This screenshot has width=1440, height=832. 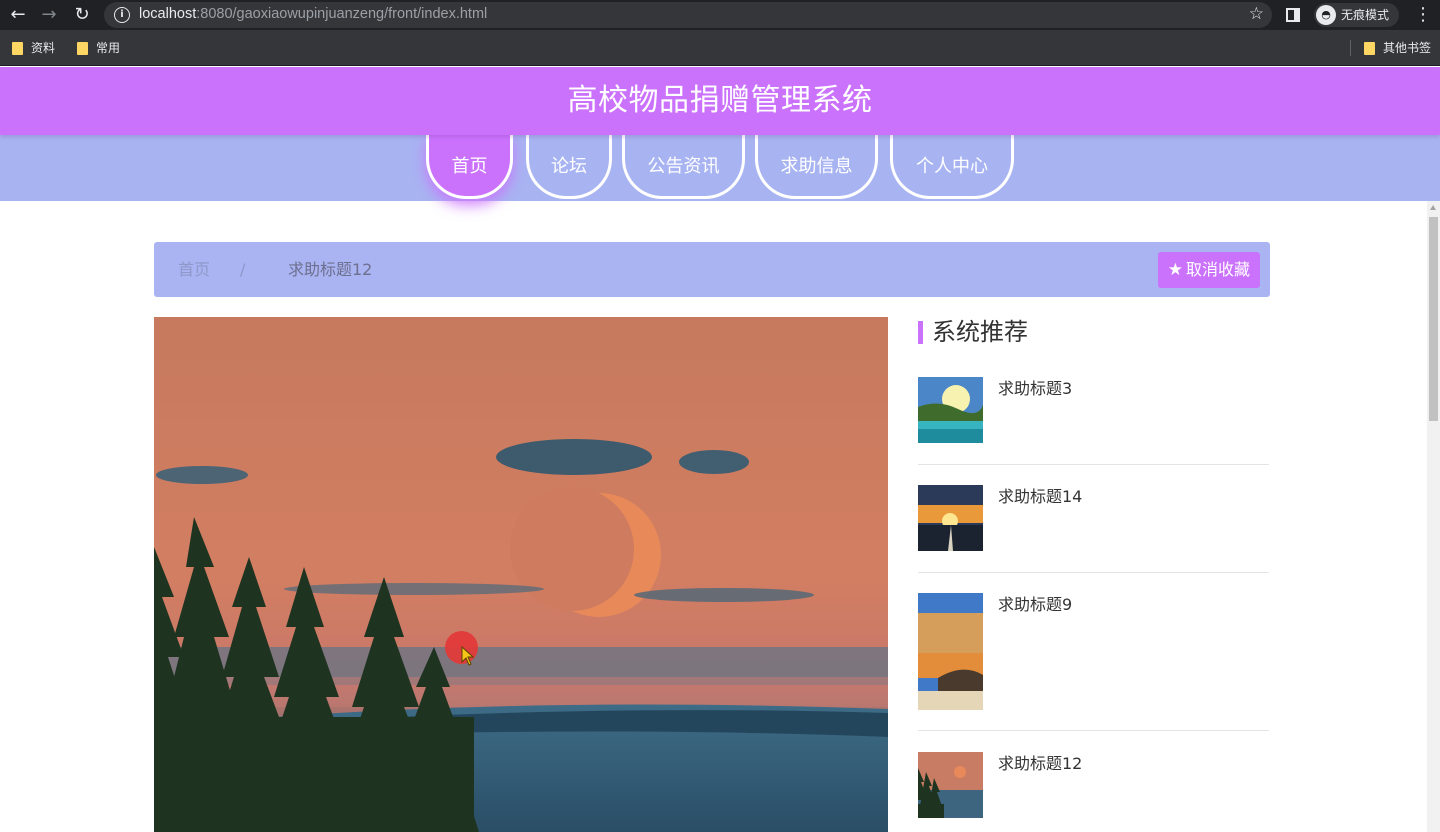 What do you see at coordinates (569, 167) in the screenshot?
I see `nav-item-forum: 论坛` at bounding box center [569, 167].